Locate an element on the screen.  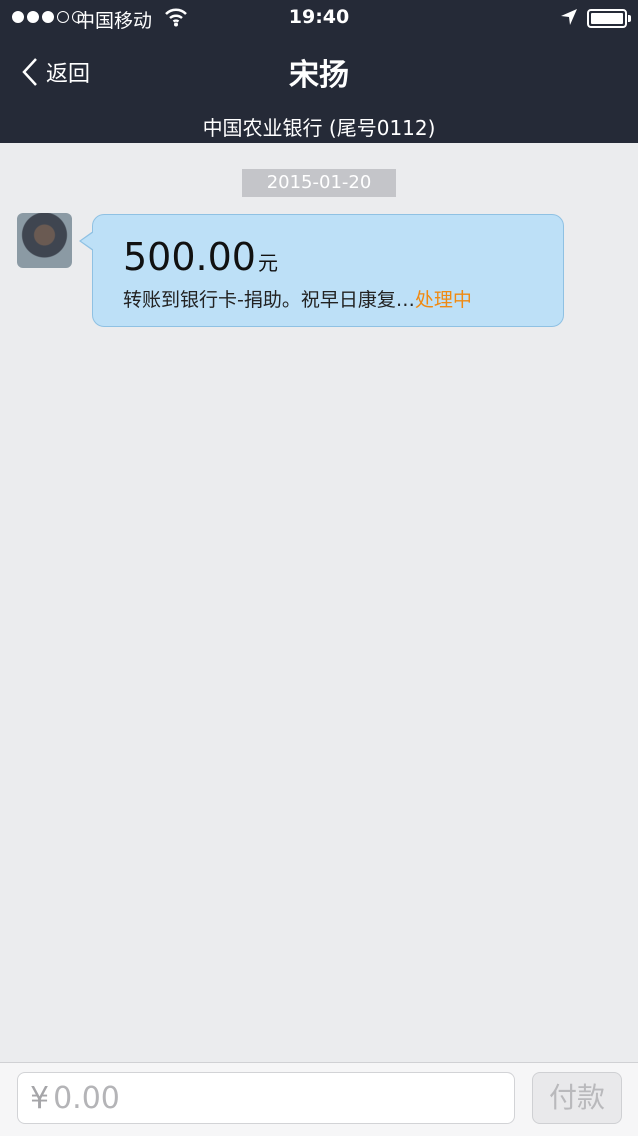
clock: 19:40 is located at coordinates (319, 17).